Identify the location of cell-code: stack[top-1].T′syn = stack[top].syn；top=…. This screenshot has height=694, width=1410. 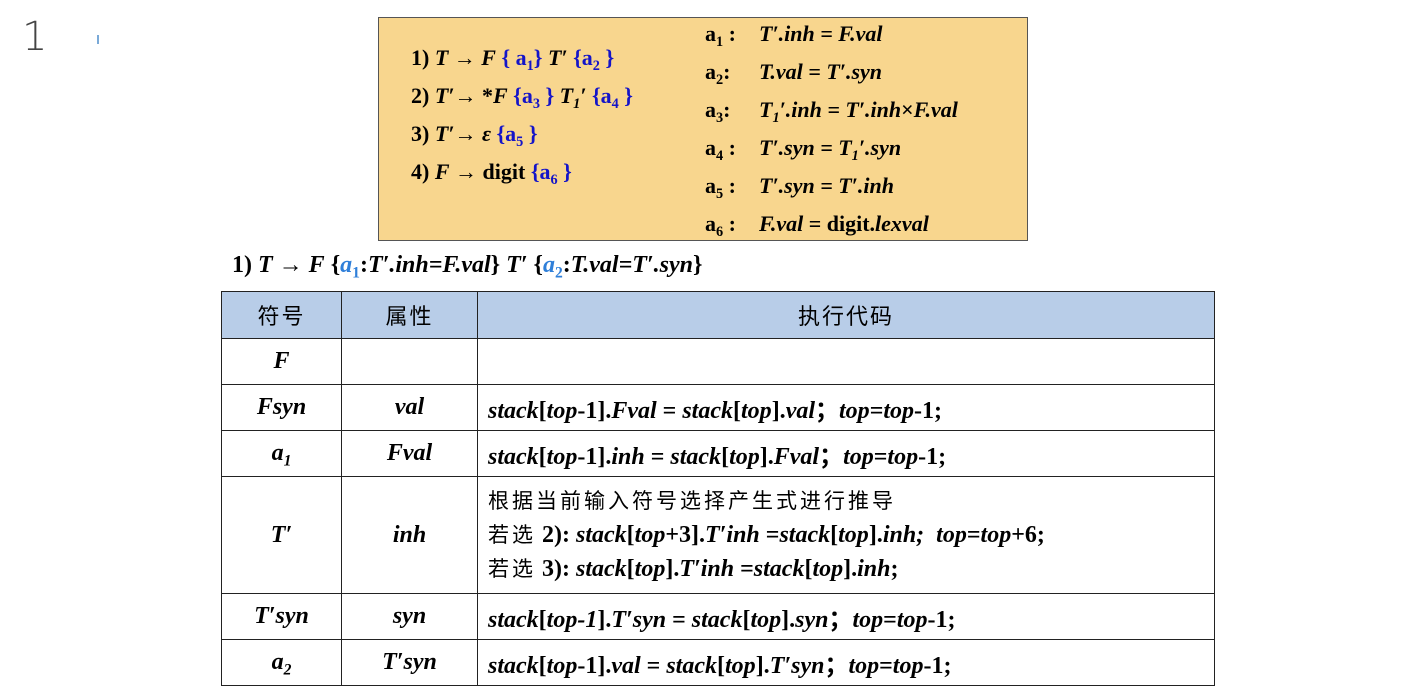
(846, 616).